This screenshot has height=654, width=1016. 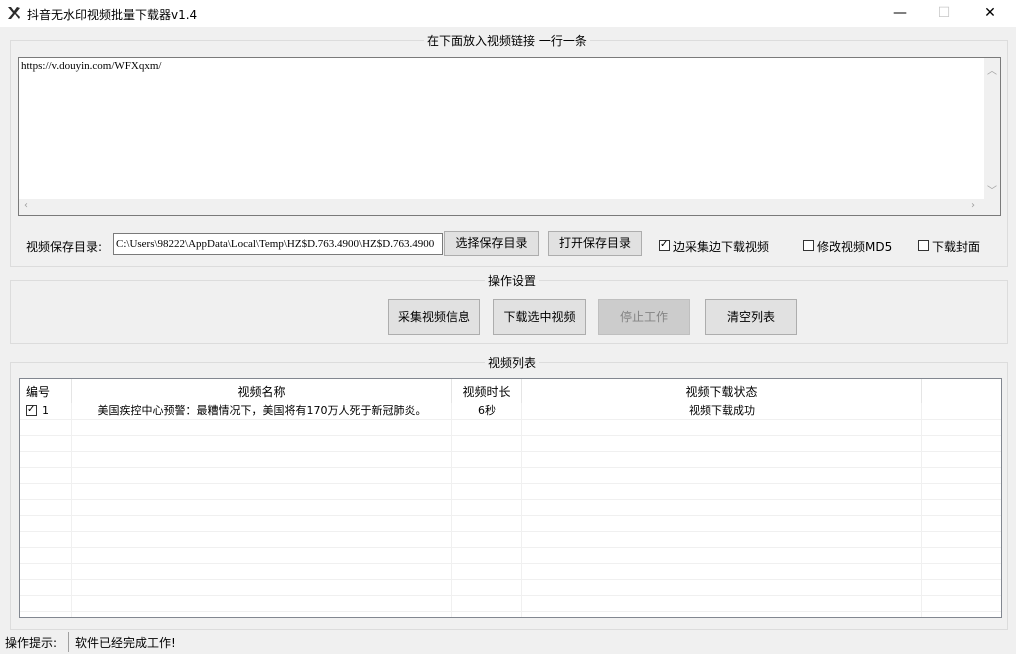 I want to click on close-button: ✕, so click(x=990, y=13).